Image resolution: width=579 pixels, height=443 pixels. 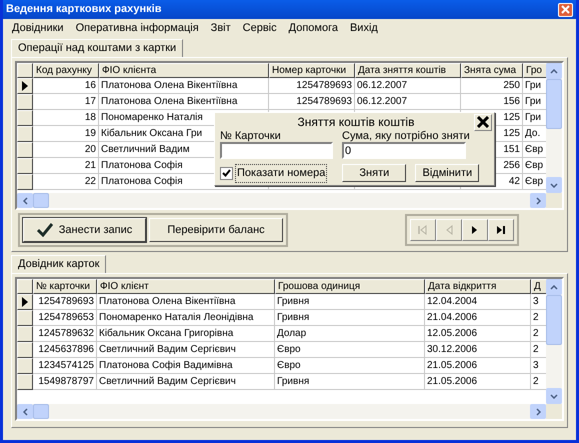 What do you see at coordinates (313, 28) in the screenshot?
I see `menu-item: Допомога` at bounding box center [313, 28].